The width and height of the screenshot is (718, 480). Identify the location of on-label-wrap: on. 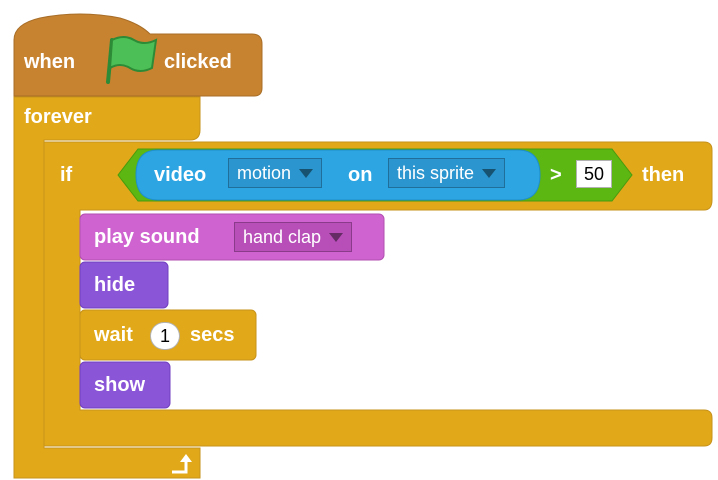
(360, 175).